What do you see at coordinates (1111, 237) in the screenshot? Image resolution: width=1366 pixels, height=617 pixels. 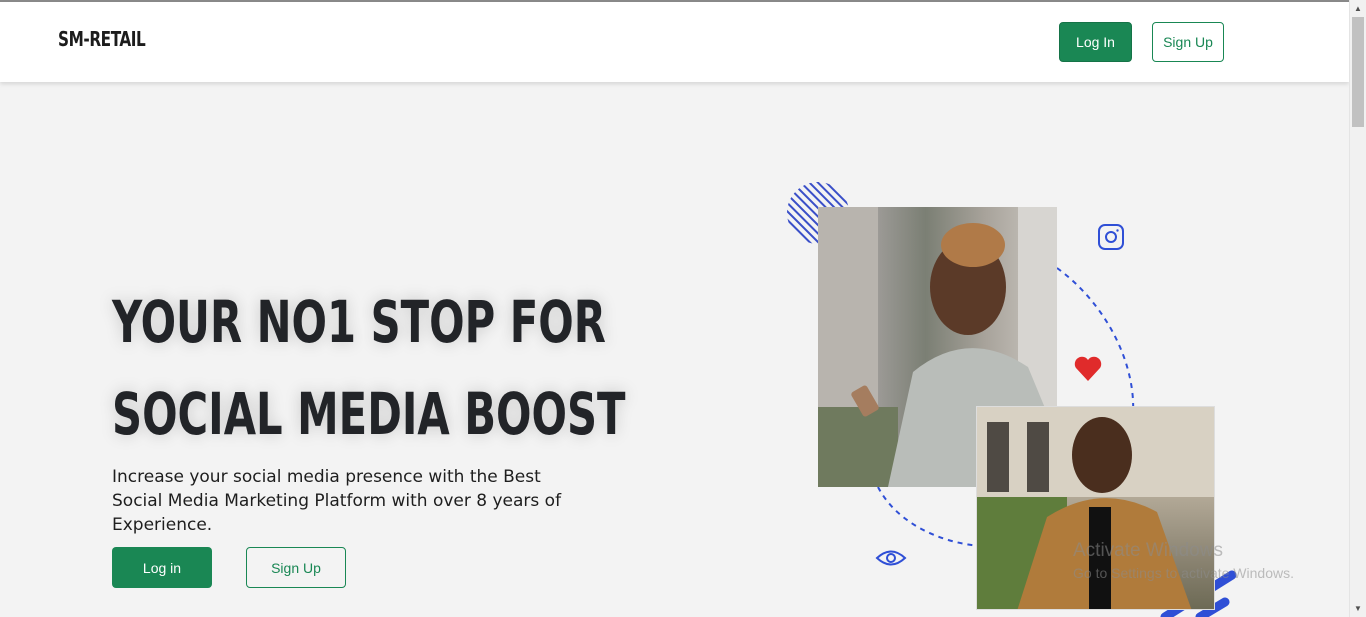 I see `instagram-icon` at bounding box center [1111, 237].